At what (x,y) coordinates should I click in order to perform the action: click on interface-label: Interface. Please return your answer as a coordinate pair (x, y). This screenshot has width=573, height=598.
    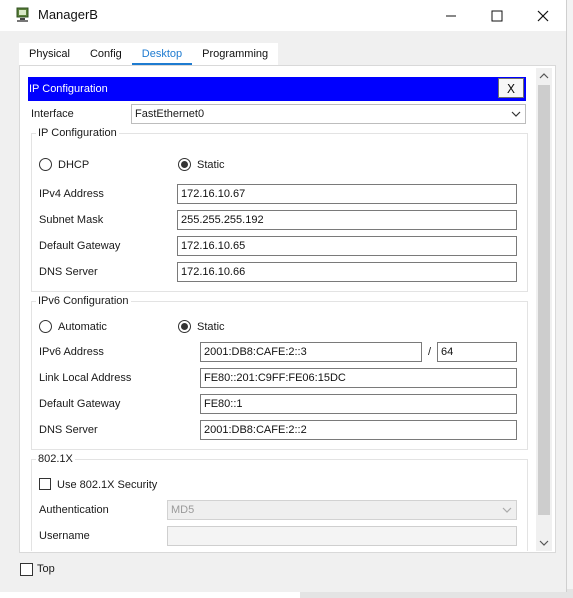
    Looking at the image, I should click on (52, 114).